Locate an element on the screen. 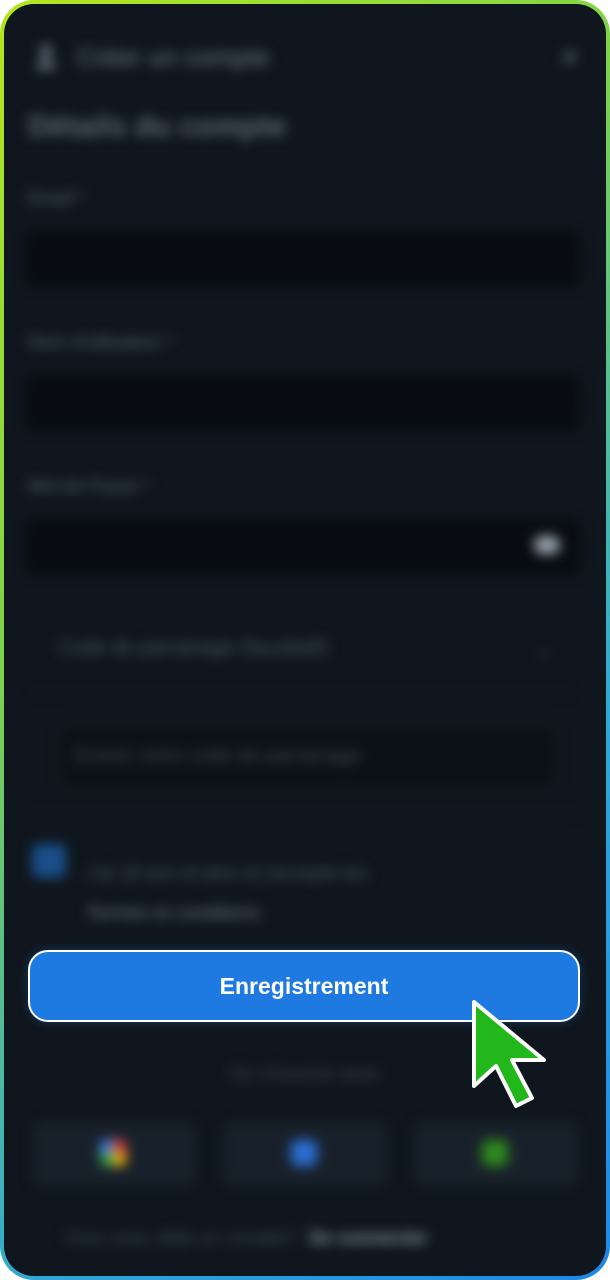  referral-dropdown-label: Code de parrainage (facultatif) is located at coordinates (193, 648).